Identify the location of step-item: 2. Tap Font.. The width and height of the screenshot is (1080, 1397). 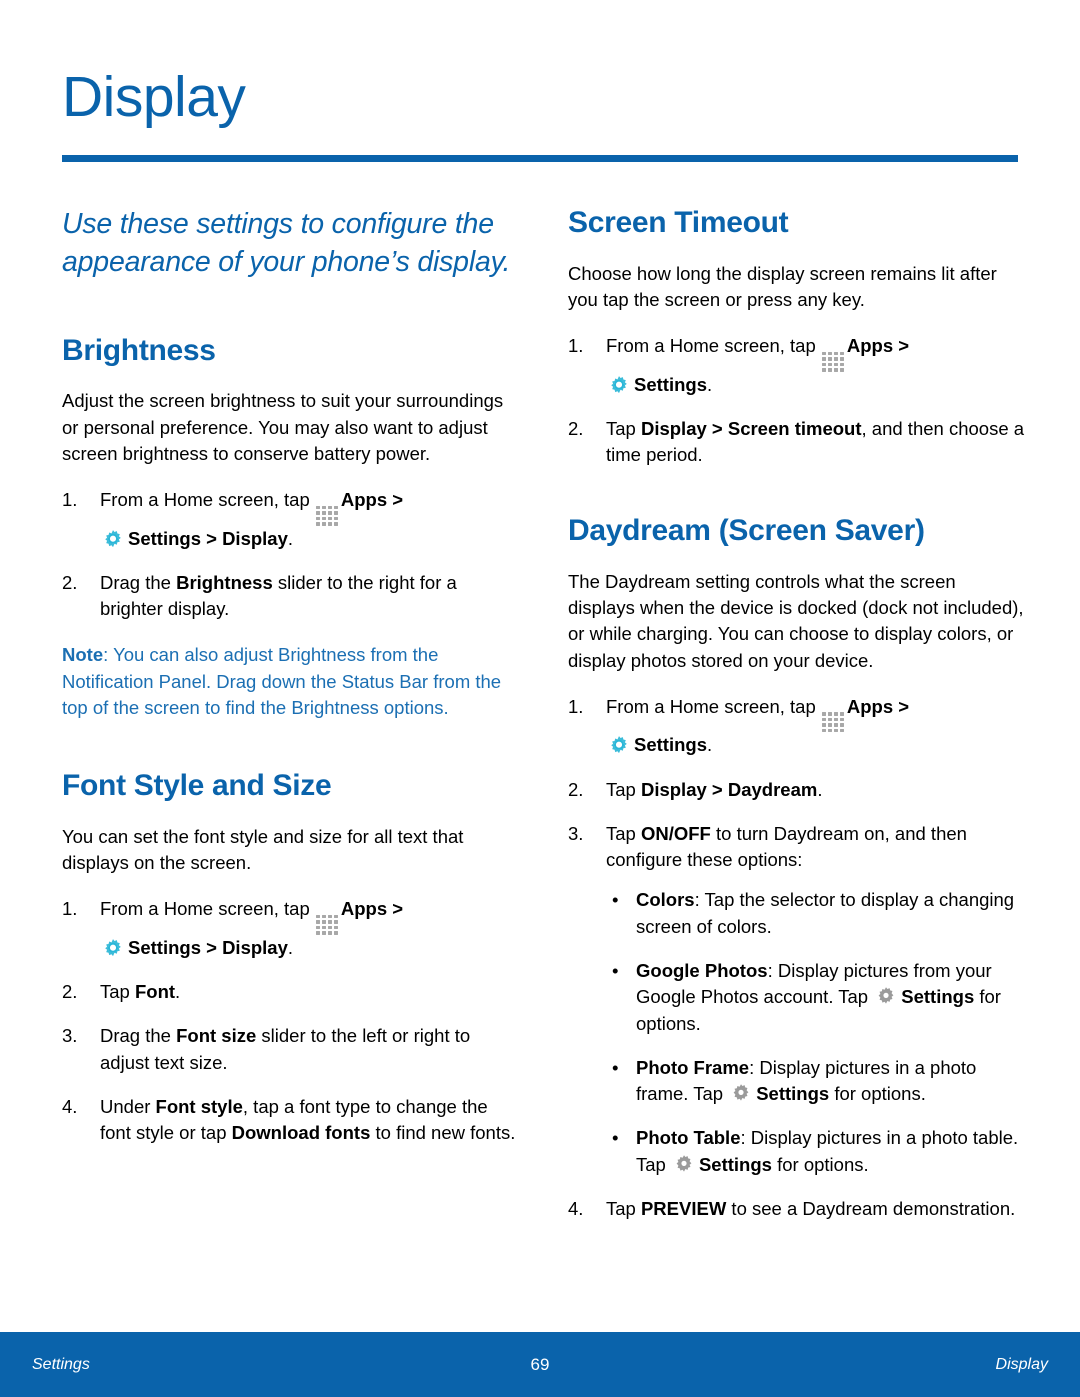
(291, 992).